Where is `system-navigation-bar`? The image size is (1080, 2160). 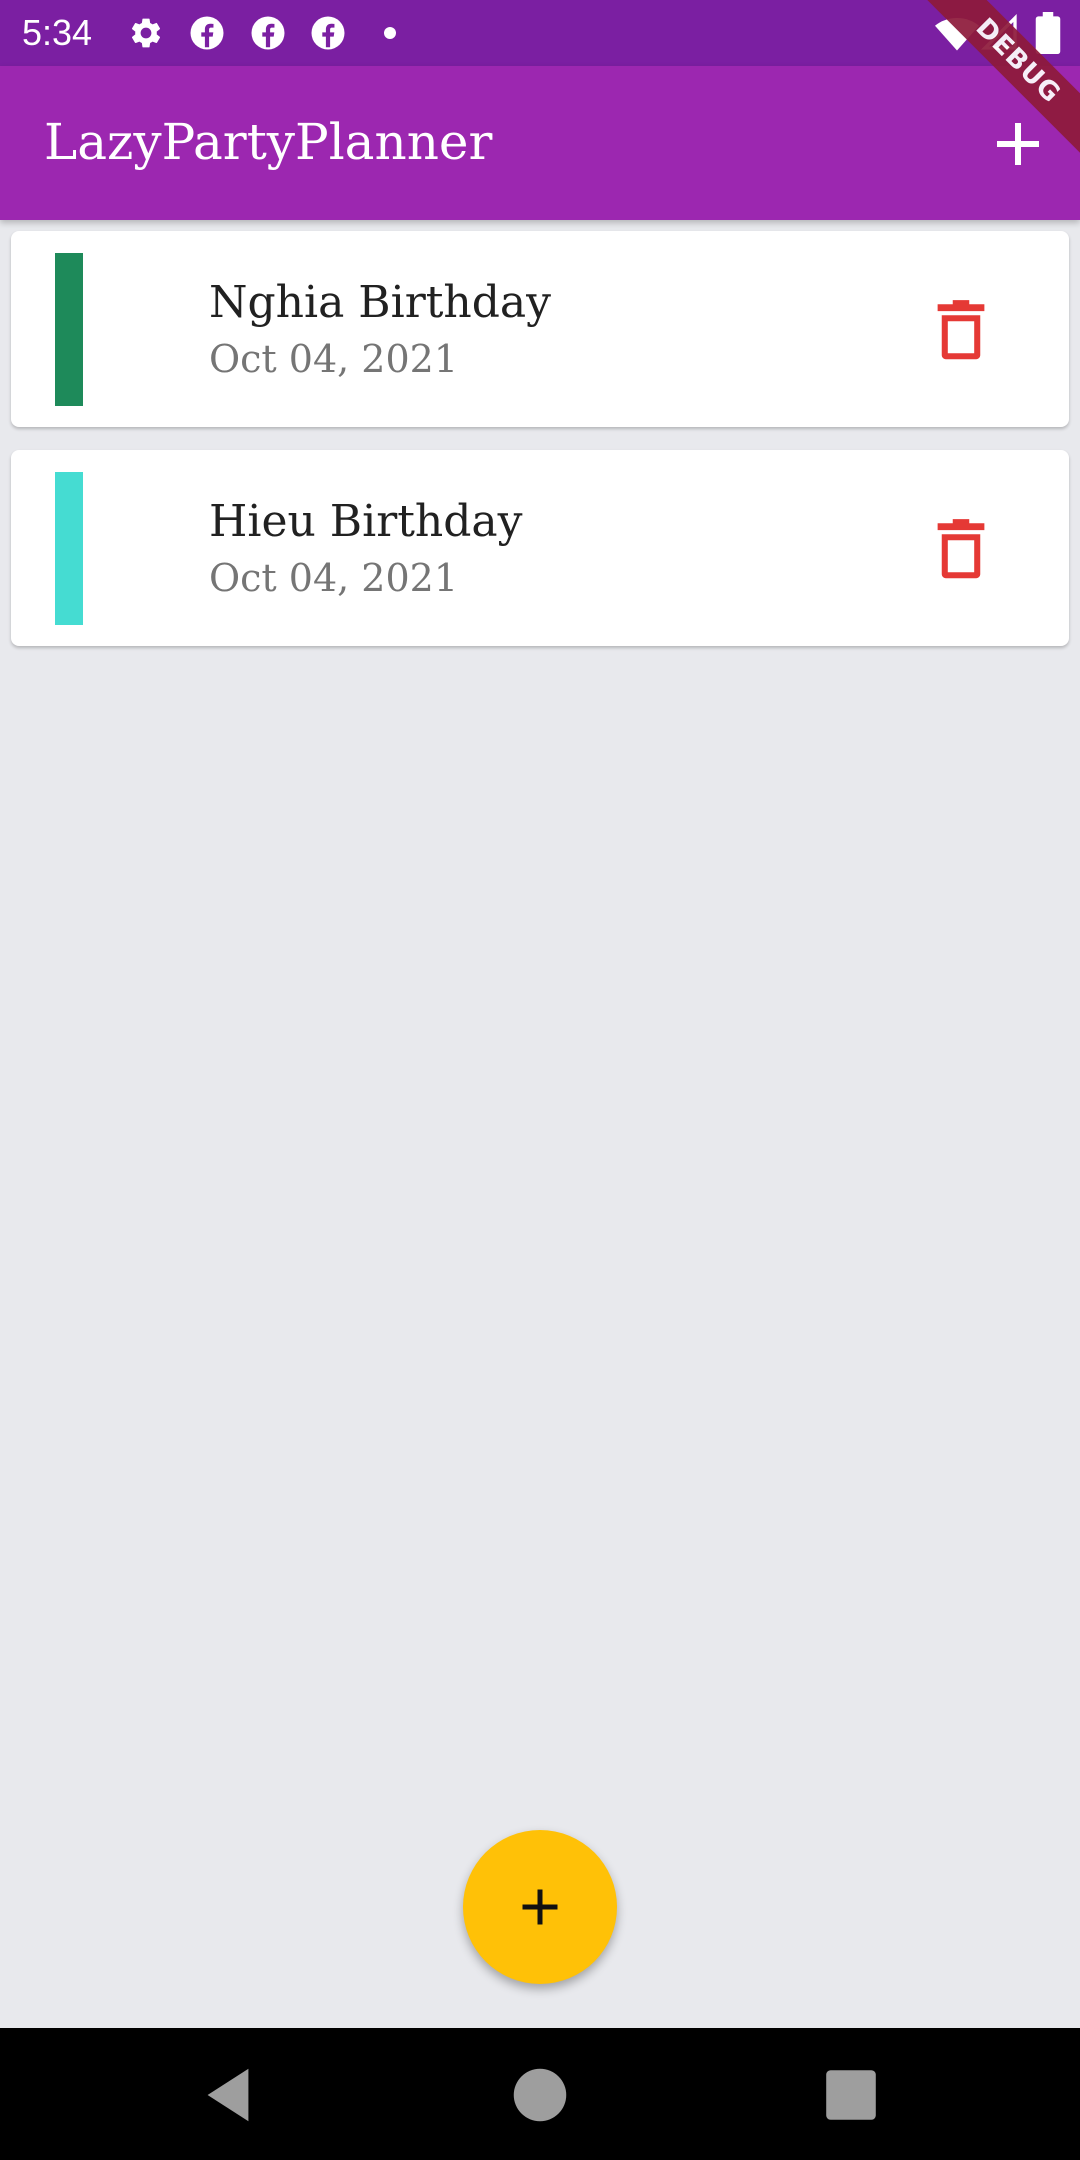 system-navigation-bar is located at coordinates (540, 2094).